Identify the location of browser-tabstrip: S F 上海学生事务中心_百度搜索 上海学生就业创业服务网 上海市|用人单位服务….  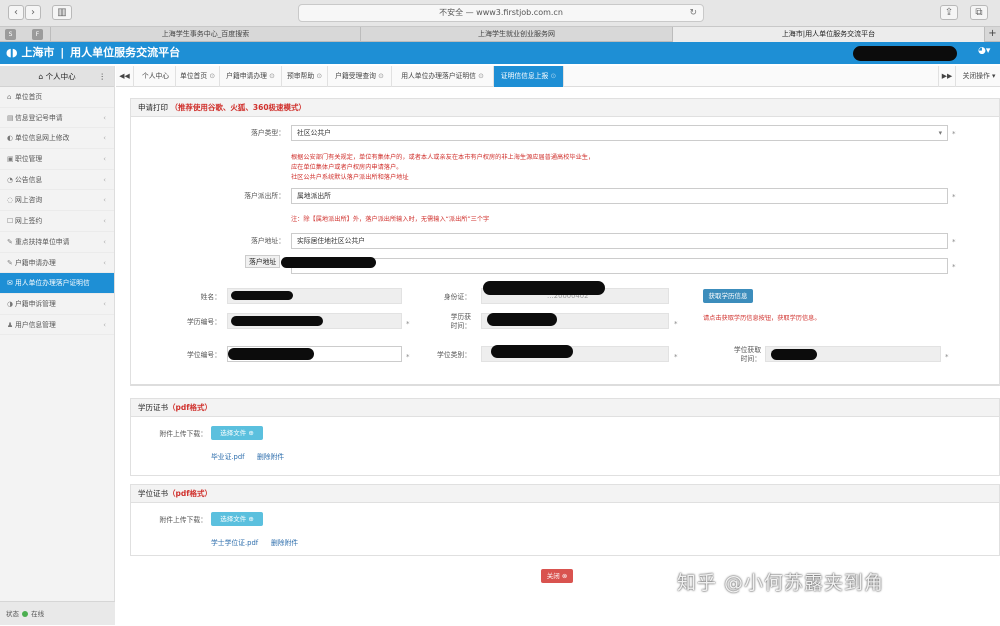
(500, 34).